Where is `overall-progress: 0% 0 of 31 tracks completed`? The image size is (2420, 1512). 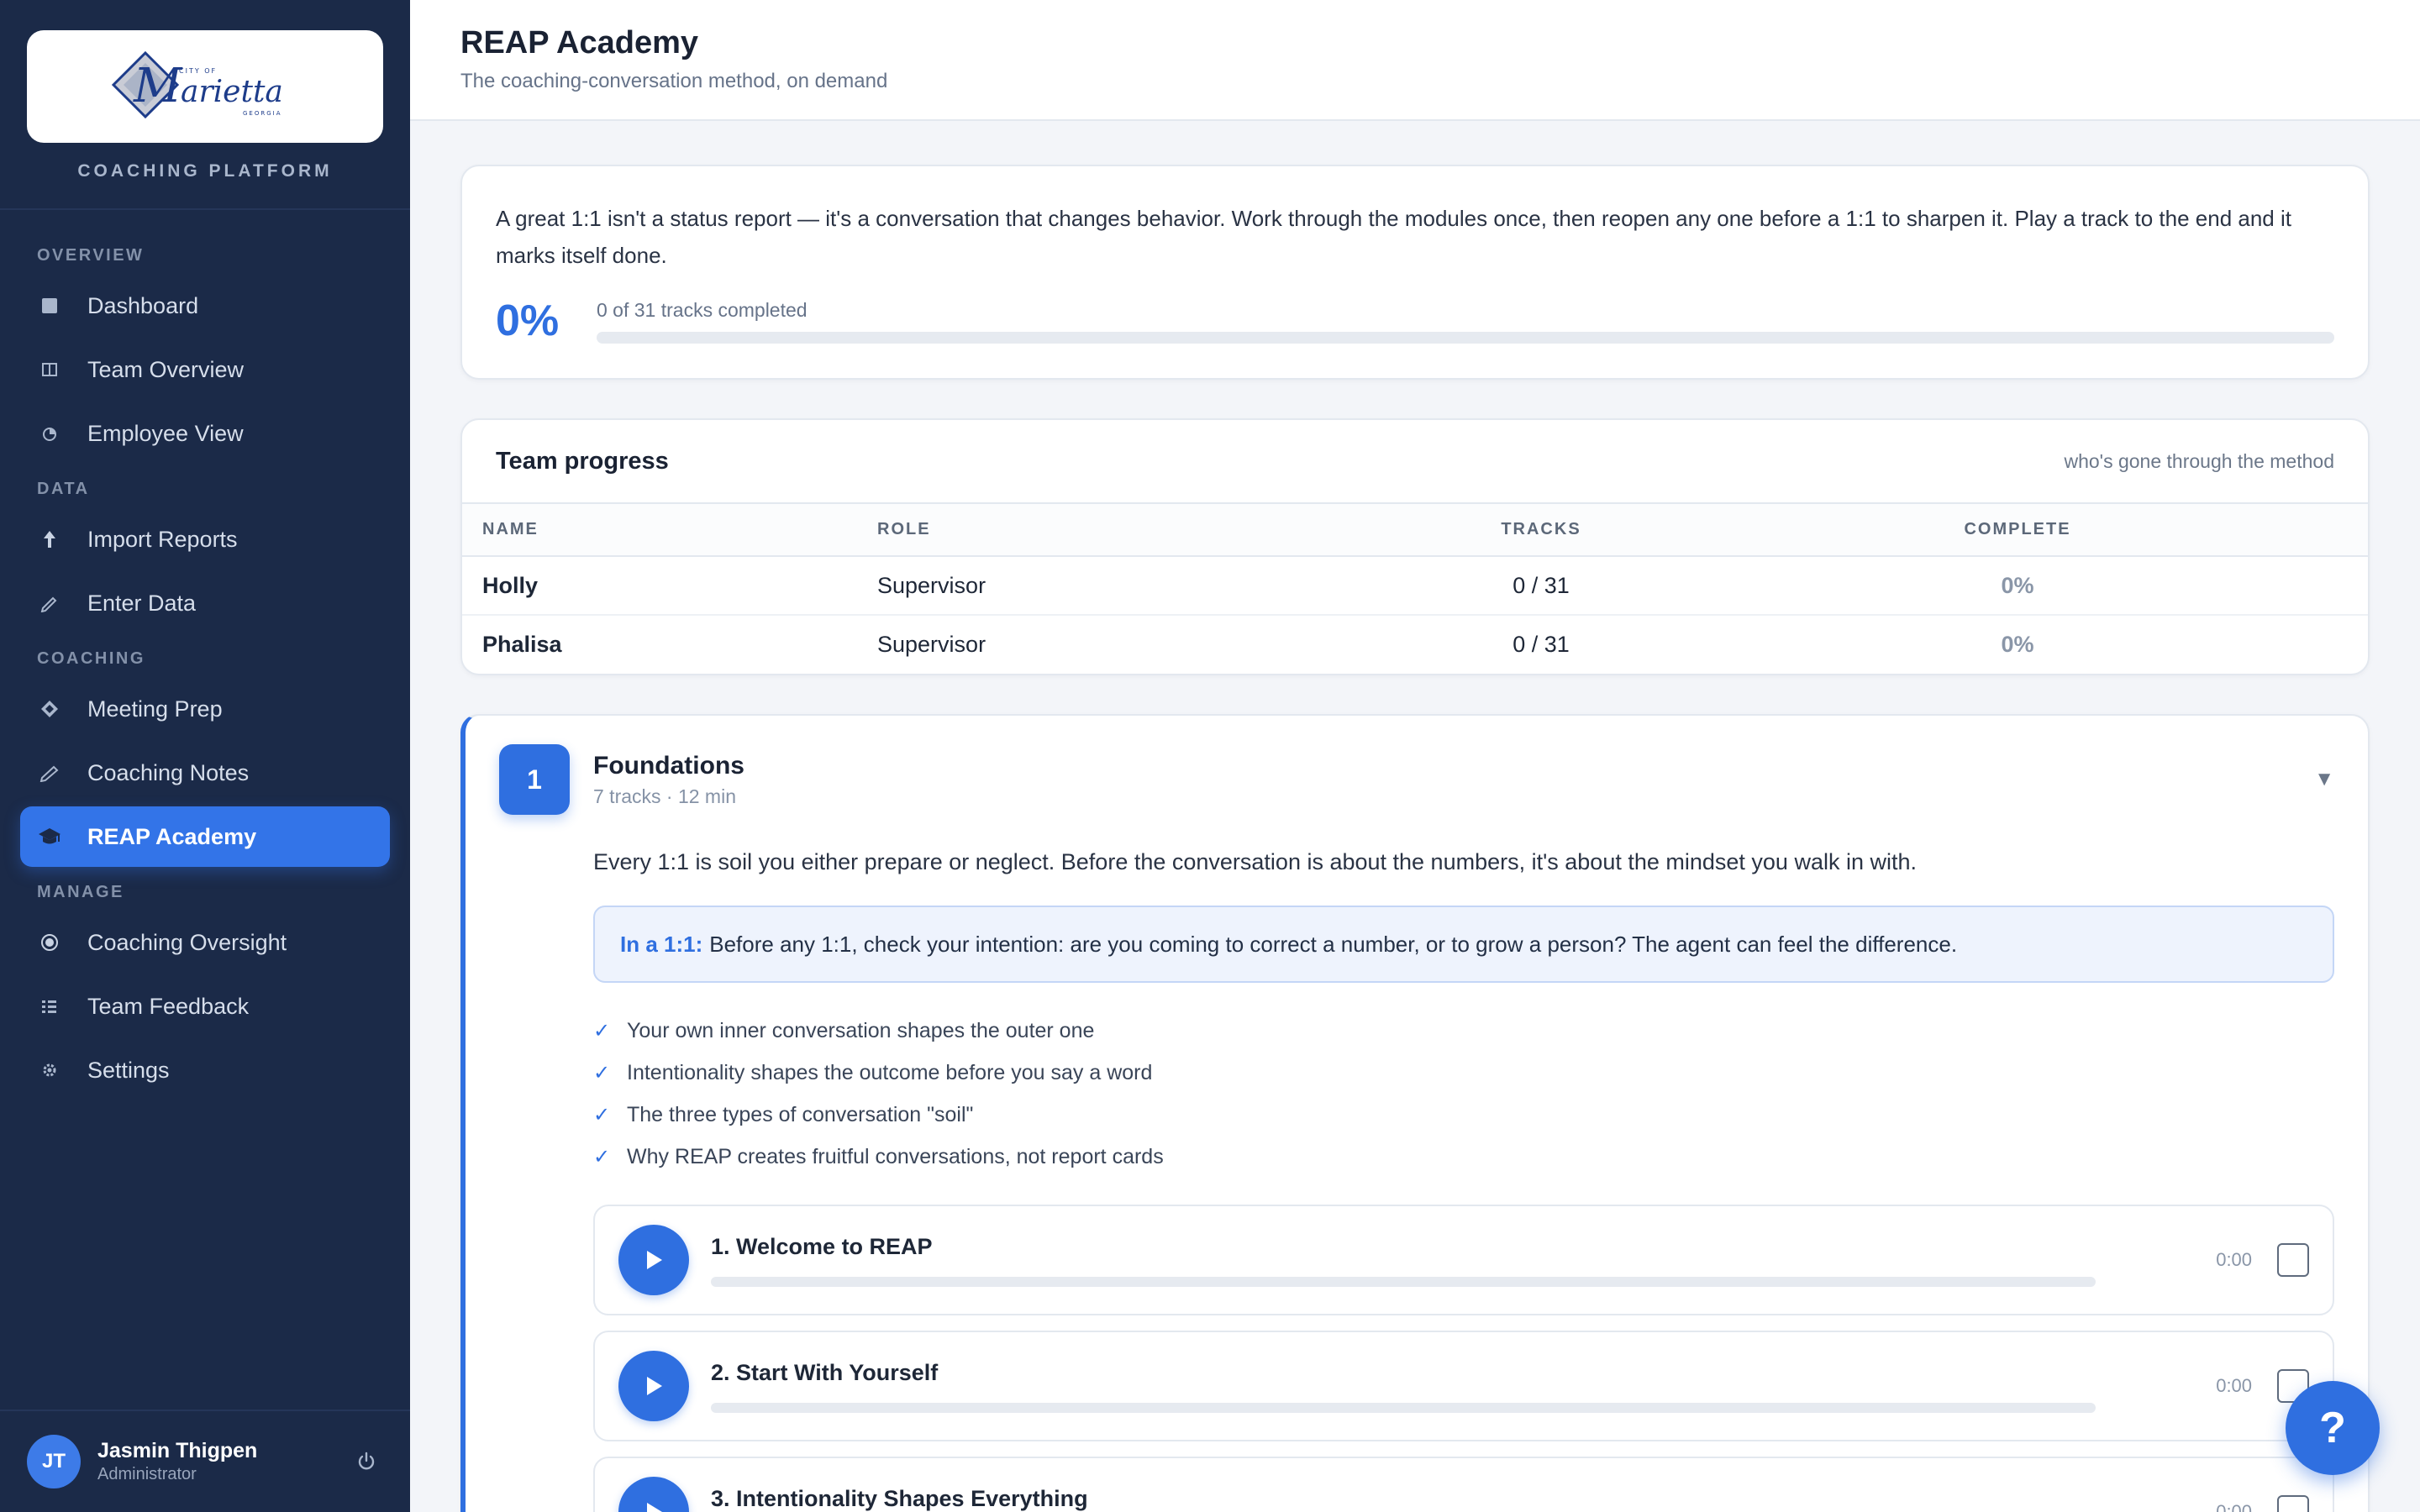 overall-progress: 0% 0 of 31 tracks completed is located at coordinates (1415, 321).